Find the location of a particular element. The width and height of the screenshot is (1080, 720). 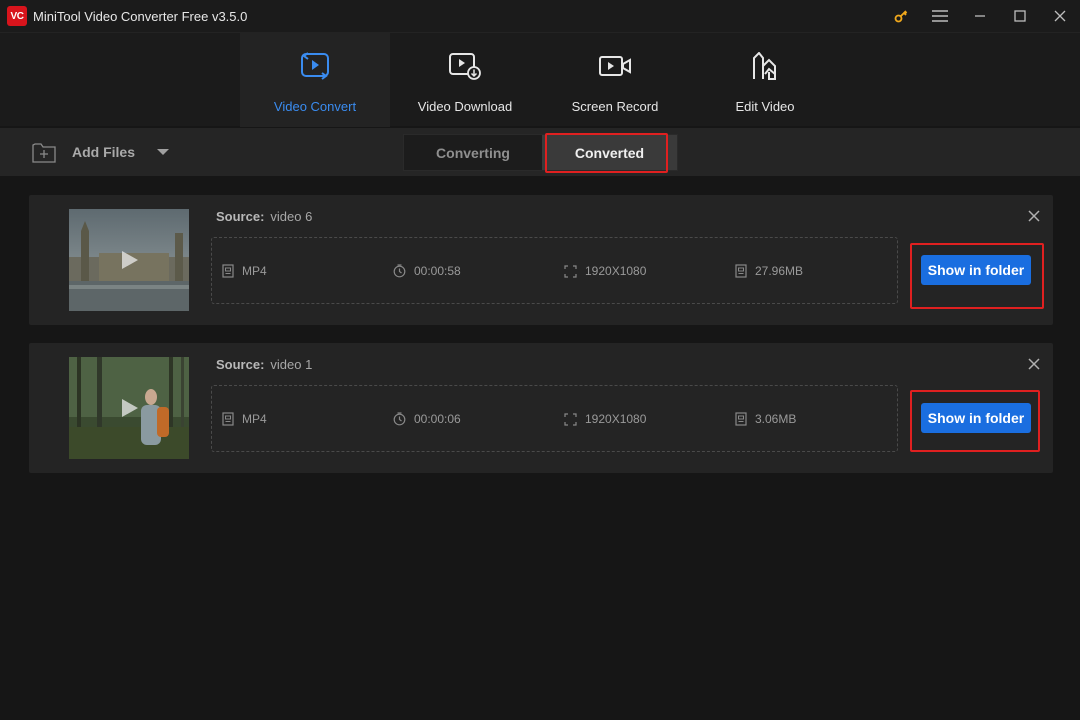

size-info: 27.96MB is located at coordinates (769, 271).